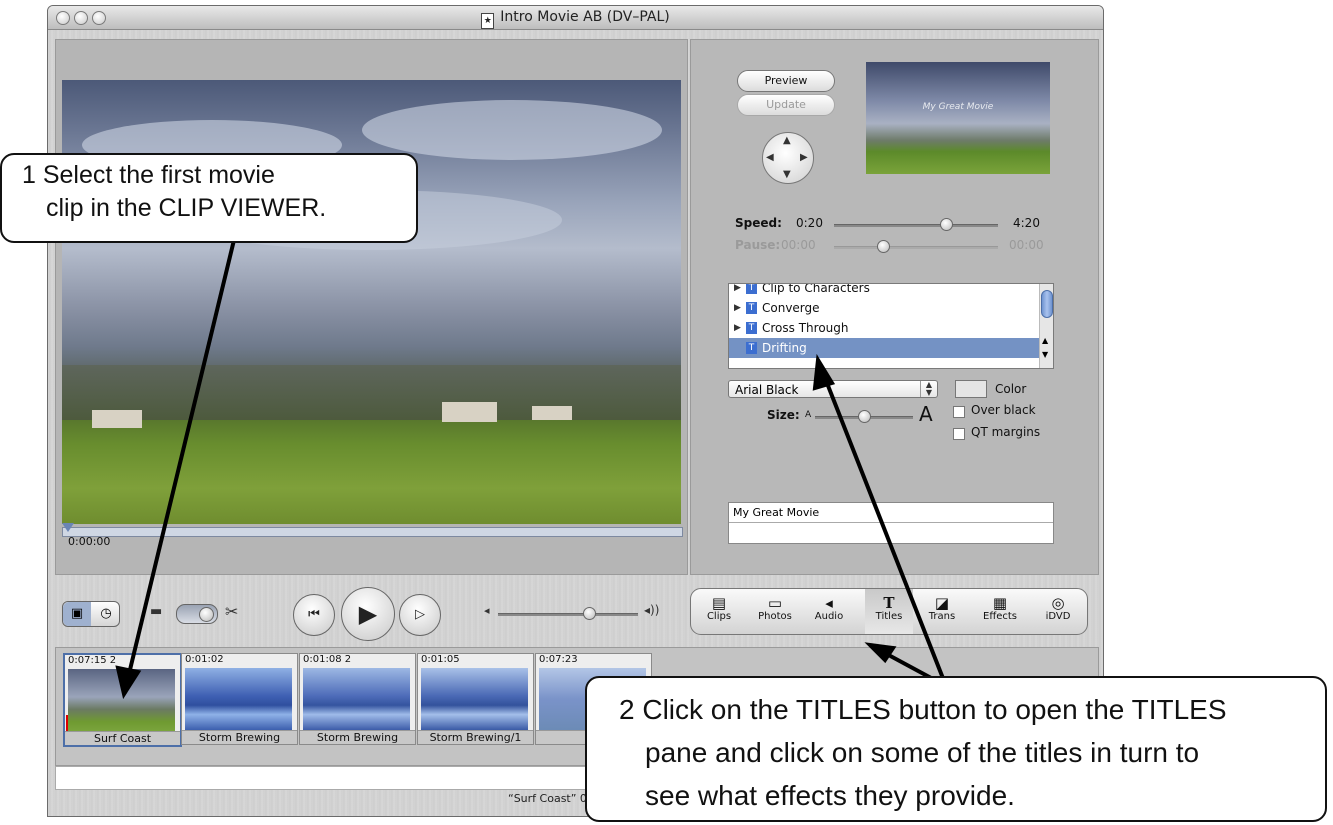 This screenshot has height=825, width=1333. I want to click on callout-1-line-2: clip in the CLIP VIEWER., so click(186, 208).